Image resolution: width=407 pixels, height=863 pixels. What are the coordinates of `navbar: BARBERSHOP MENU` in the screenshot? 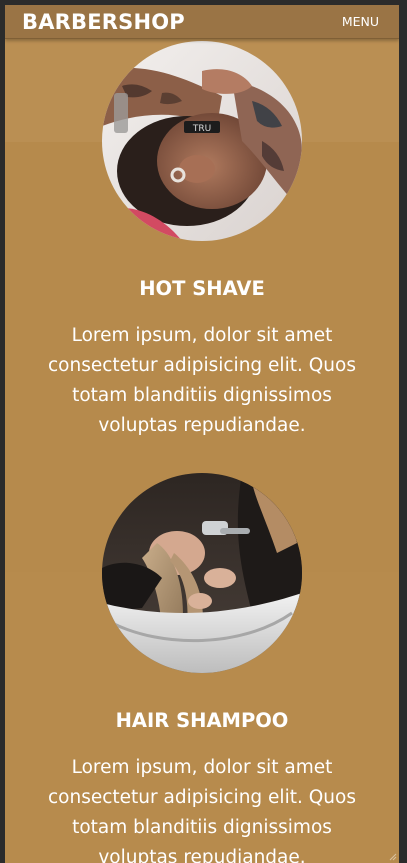 It's located at (202, 22).